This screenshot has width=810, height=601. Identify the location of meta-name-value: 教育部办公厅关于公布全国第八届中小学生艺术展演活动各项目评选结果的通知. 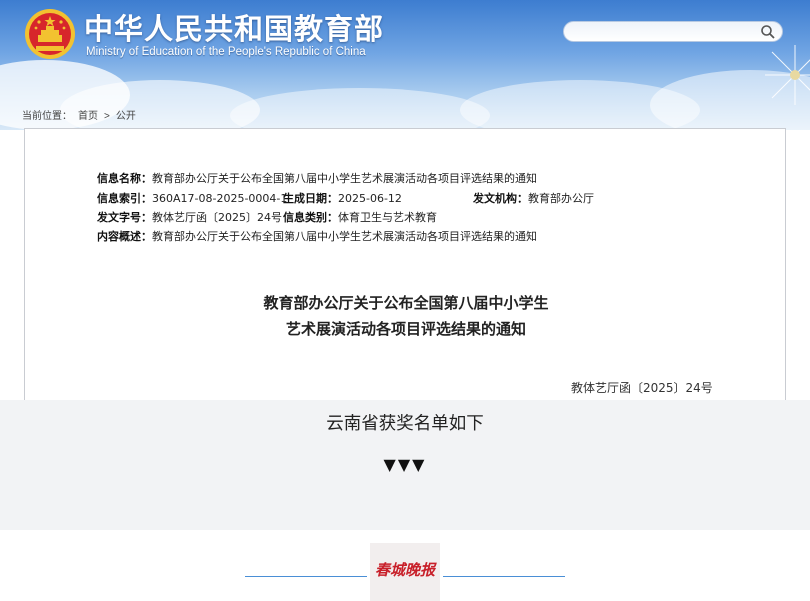
(344, 178).